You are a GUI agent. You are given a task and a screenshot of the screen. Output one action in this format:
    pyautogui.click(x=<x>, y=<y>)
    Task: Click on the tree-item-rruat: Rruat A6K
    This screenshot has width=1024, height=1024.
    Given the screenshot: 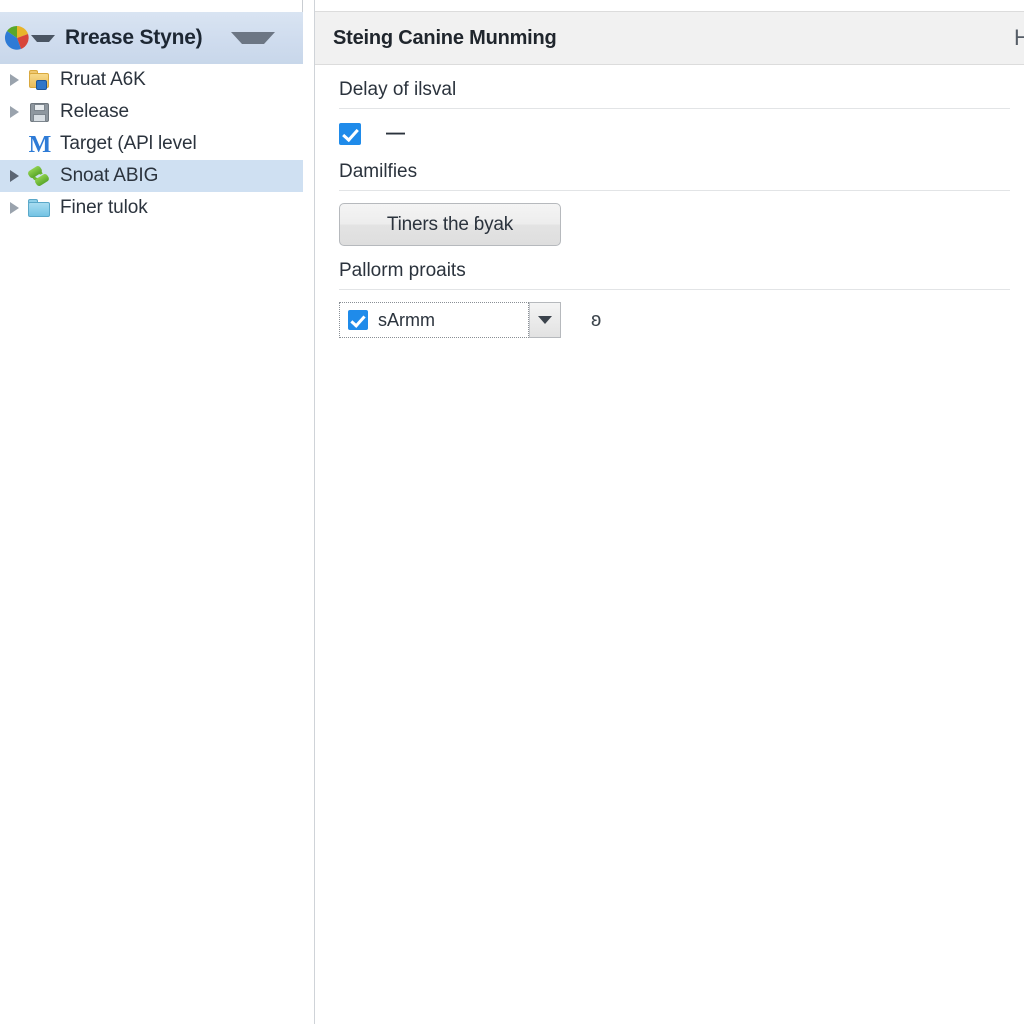 What is the action you would take?
    pyautogui.click(x=151, y=80)
    